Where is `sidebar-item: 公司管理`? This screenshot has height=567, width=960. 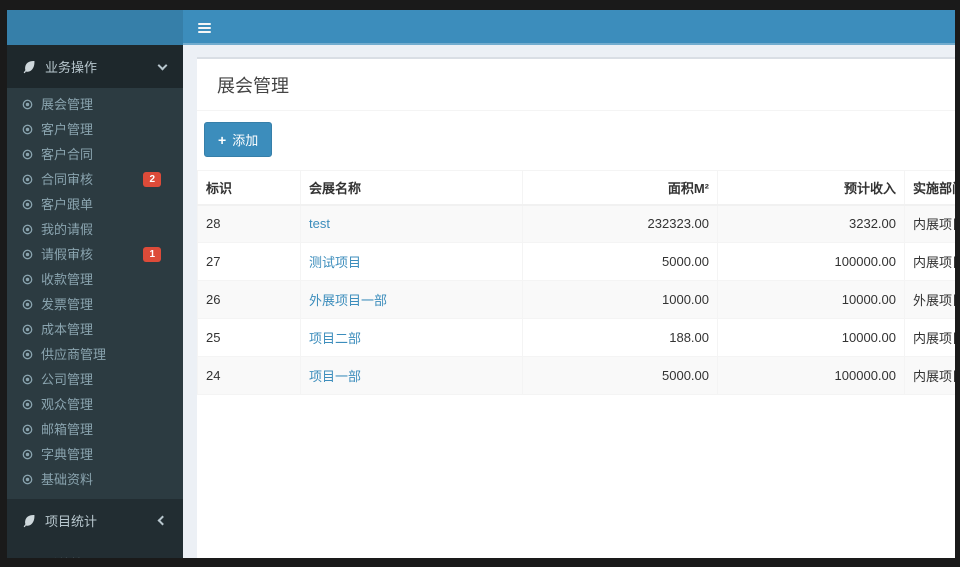 sidebar-item: 公司管理 is located at coordinates (95, 379).